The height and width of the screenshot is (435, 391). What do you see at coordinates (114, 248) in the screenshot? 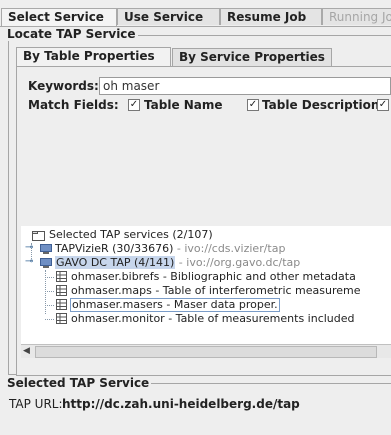
I see `service-name: TAPVizieR (30/33676)` at bounding box center [114, 248].